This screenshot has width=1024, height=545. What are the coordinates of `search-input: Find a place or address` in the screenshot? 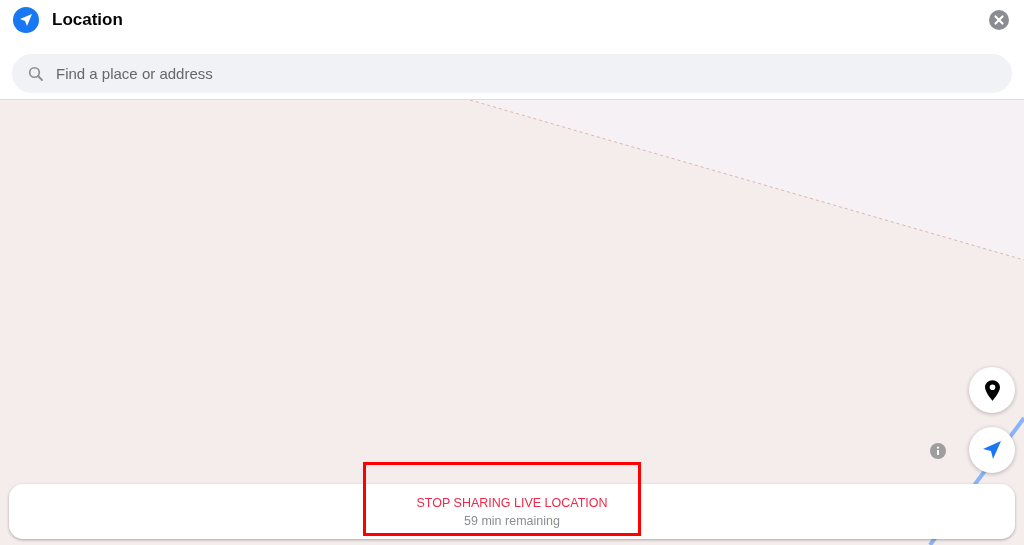 It's located at (525, 73).